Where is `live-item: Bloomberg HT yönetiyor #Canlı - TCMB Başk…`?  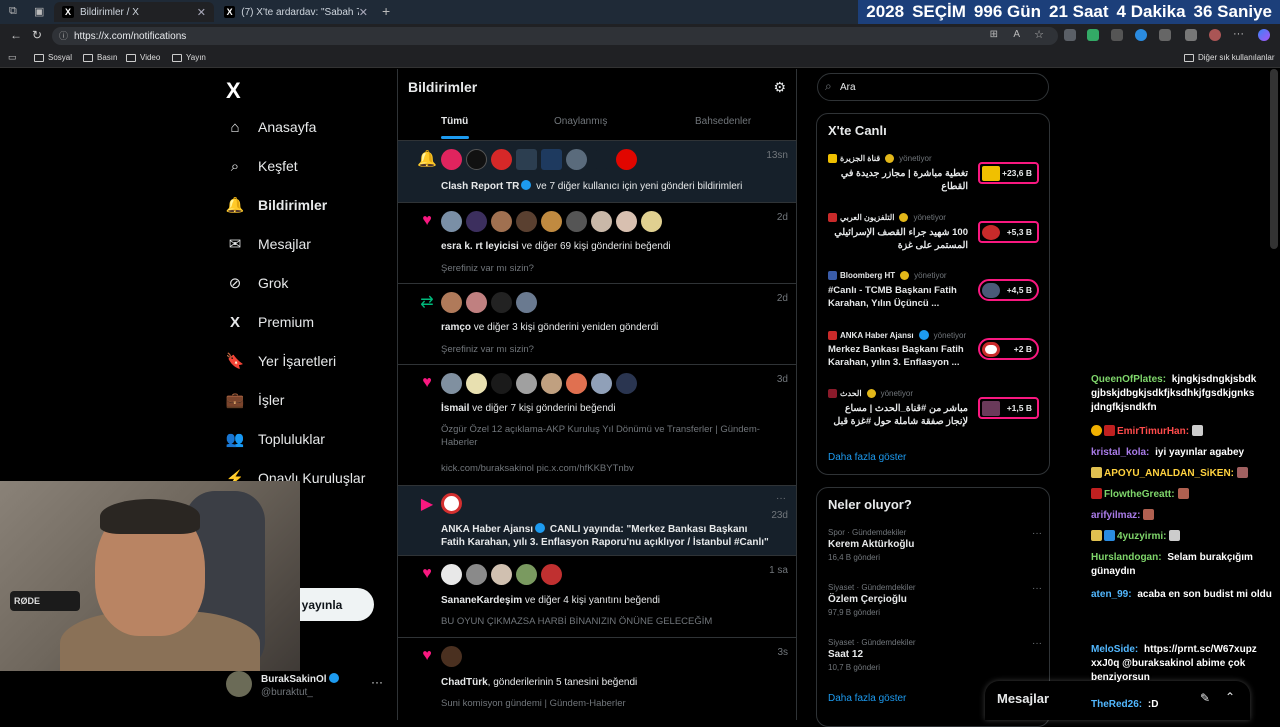
live-item: Bloomberg HT yönetiyor #Canlı - TCMB Başk… is located at coordinates (935, 293).